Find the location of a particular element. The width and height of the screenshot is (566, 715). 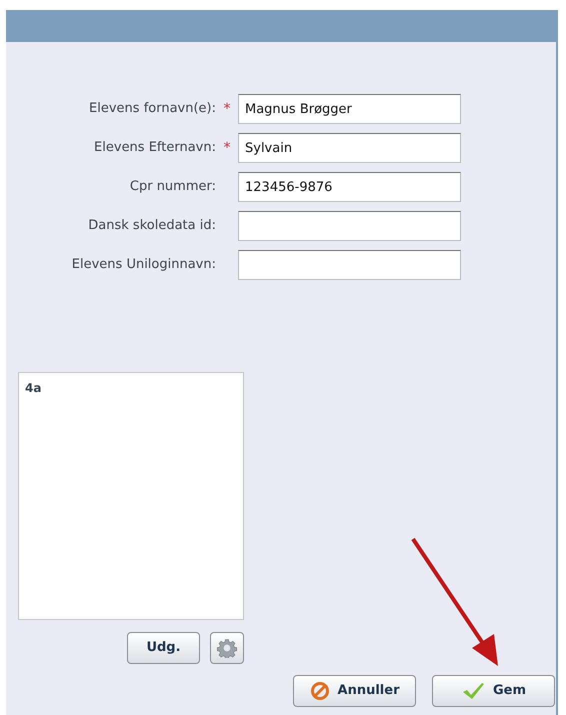

cancel-button: Annuller is located at coordinates (354, 691).